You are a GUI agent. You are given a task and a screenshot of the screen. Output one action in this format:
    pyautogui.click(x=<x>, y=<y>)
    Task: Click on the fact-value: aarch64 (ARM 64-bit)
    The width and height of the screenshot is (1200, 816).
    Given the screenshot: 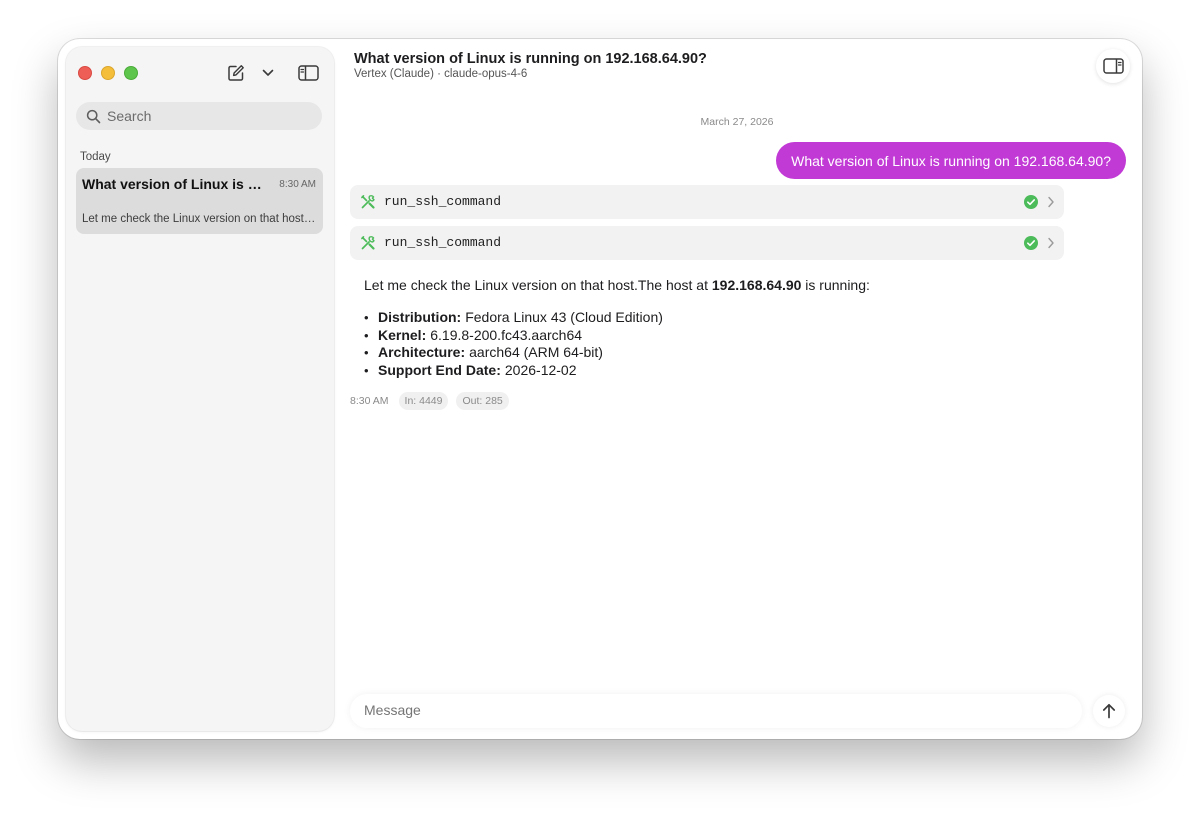 What is the action you would take?
    pyautogui.click(x=536, y=352)
    